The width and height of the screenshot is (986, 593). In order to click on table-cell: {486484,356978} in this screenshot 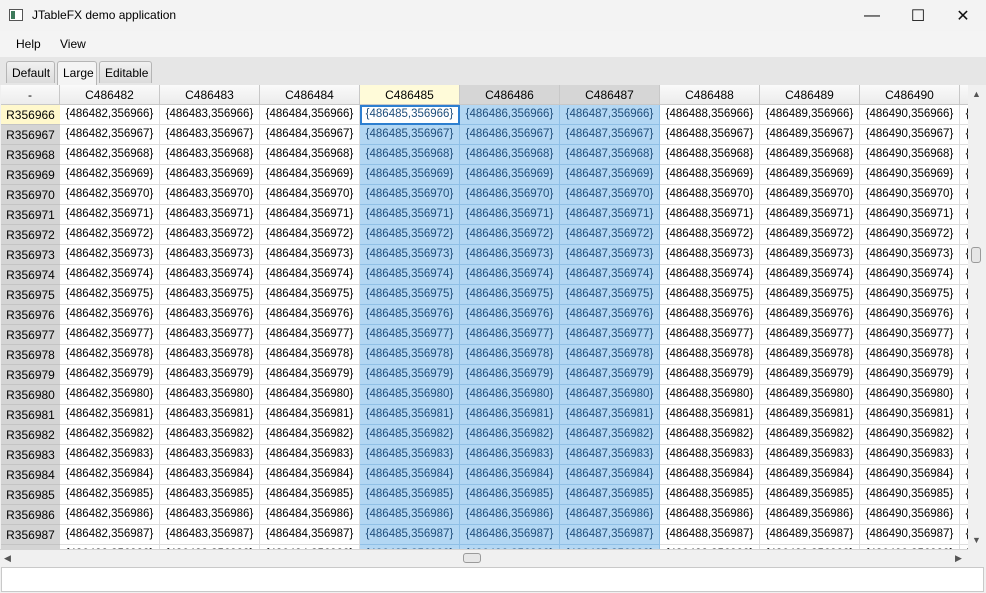, I will do `click(310, 355)`.